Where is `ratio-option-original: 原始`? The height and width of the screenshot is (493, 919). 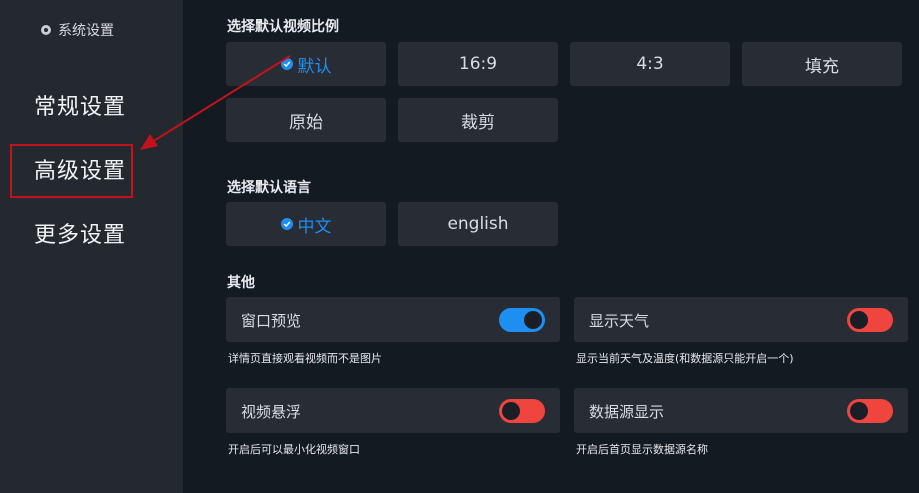
ratio-option-original: 原始 is located at coordinates (306, 120).